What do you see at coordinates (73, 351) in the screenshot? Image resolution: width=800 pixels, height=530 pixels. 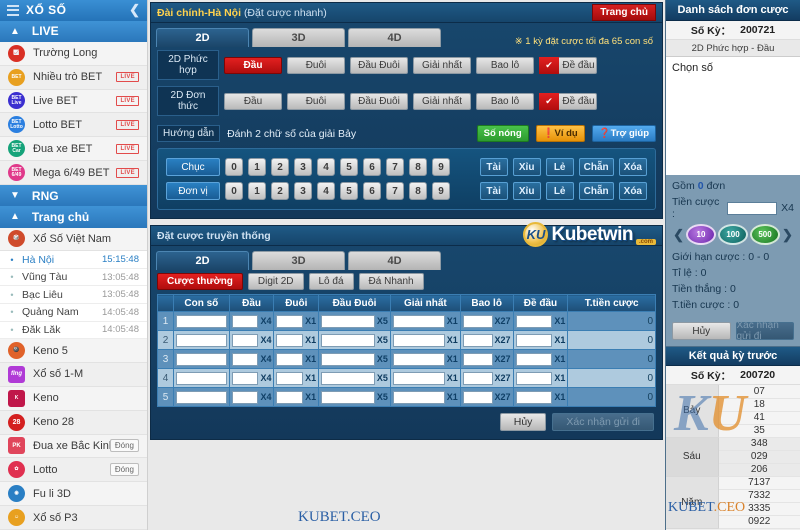 I see `sidebar-item-keno-5: 🎱 Keno 5` at bounding box center [73, 351].